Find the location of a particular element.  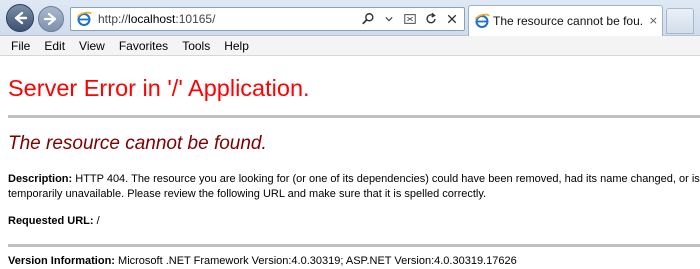

server-error-title: Server Error in '/' Application. is located at coordinates (159, 88).